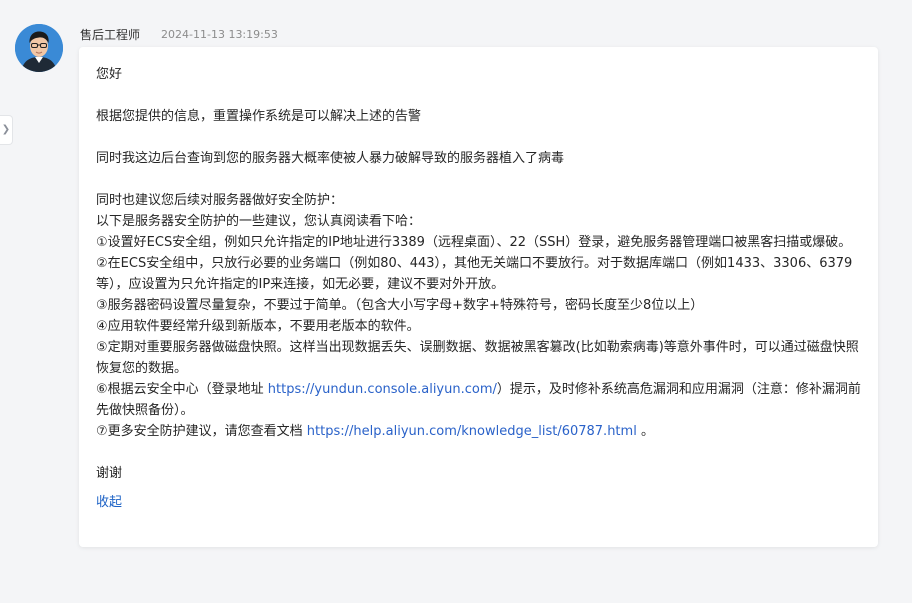 This screenshot has width=912, height=603. What do you see at coordinates (330, 158) in the screenshot?
I see `paragraph-virus-detected: 同时我这边后台查询到您的服务器大概率使被人暴力破解导致的服务器植入了病毒` at bounding box center [330, 158].